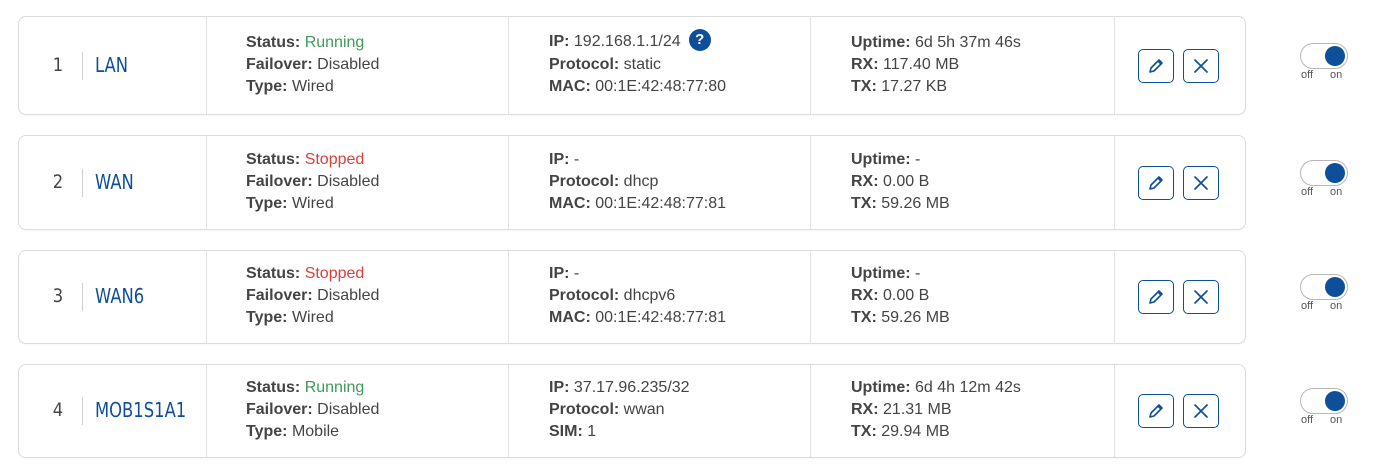 The width and height of the screenshot is (1388, 464). I want to click on type-value-line: Type: Wired, so click(312, 87).